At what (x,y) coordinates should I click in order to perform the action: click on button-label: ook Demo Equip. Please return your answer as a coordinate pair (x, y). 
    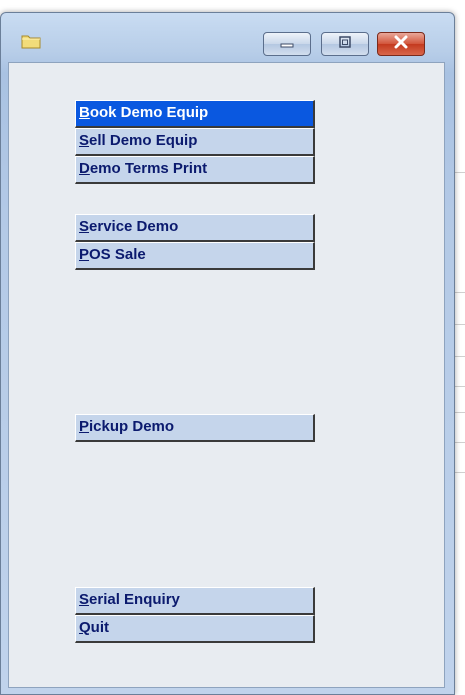
    Looking at the image, I should click on (149, 112).